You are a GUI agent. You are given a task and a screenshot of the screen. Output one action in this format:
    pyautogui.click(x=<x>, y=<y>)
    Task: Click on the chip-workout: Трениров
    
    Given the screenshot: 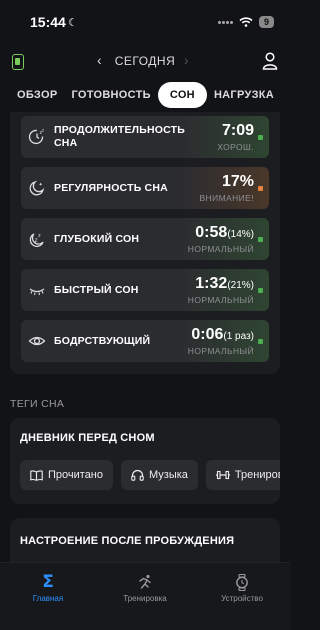 What is the action you would take?
    pyautogui.click(x=242, y=475)
    